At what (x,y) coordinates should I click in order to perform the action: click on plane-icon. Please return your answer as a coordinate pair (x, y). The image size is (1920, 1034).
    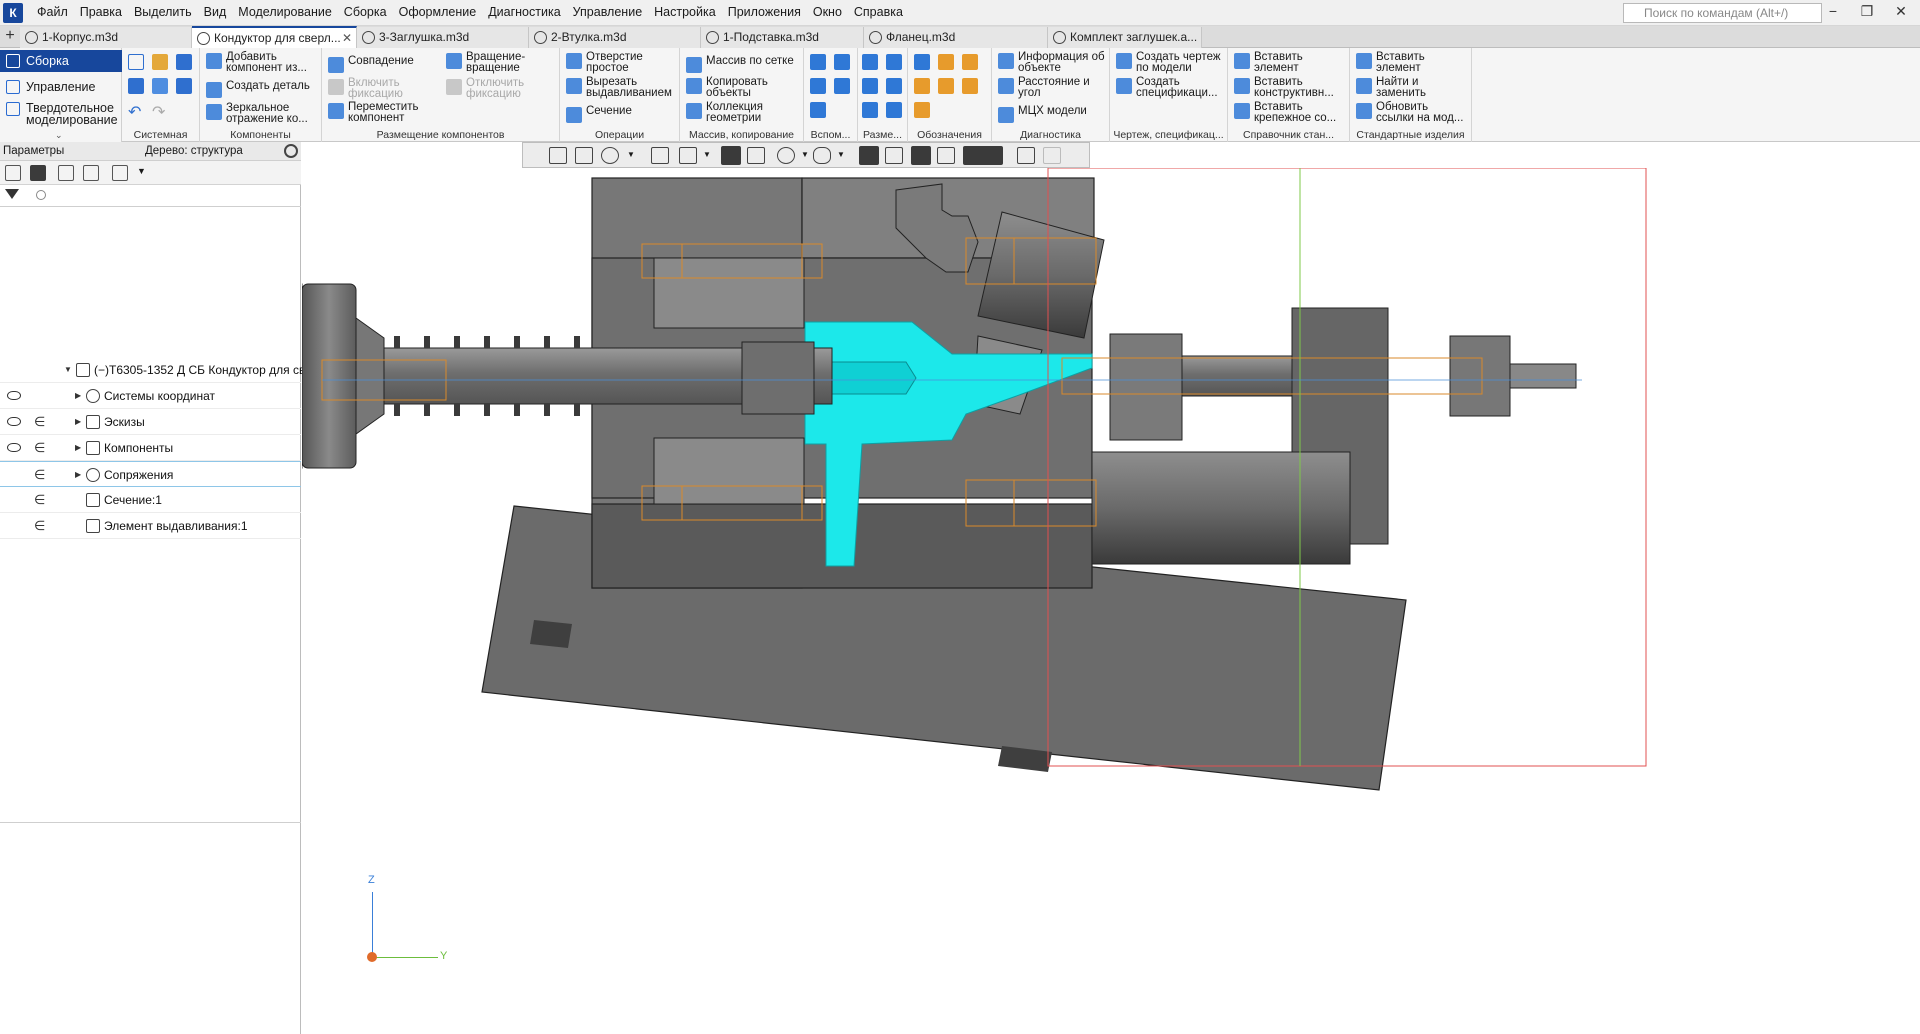
    Looking at the image, I should click on (818, 62).